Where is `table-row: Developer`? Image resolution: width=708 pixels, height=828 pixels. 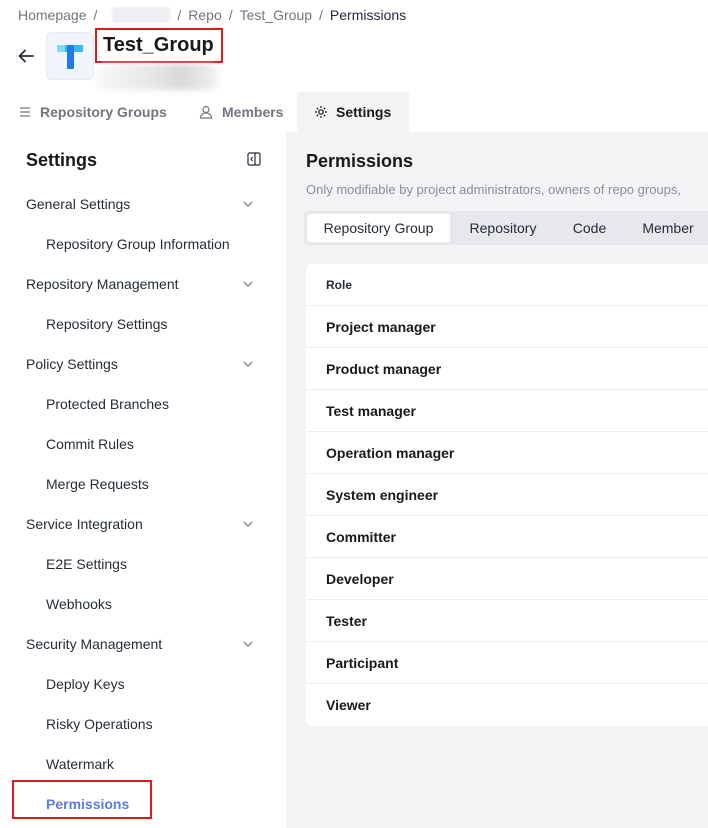
table-row: Developer is located at coordinates (507, 579).